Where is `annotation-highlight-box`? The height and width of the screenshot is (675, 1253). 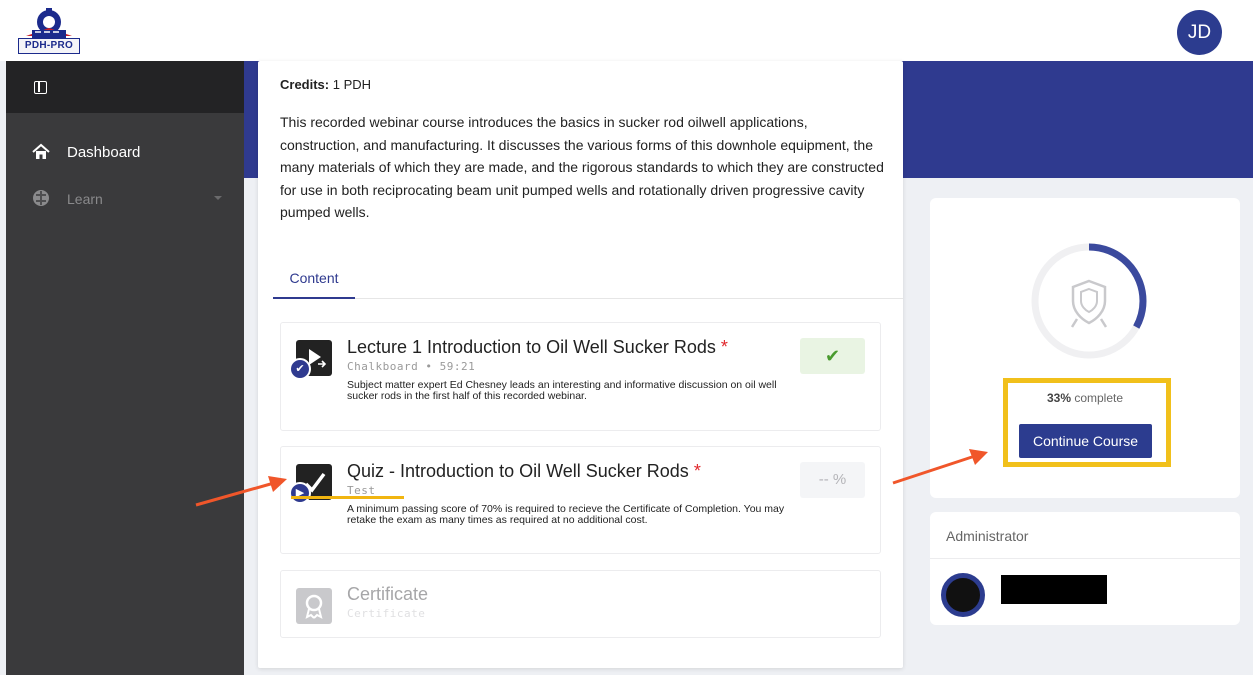
annotation-highlight-box is located at coordinates (1087, 422).